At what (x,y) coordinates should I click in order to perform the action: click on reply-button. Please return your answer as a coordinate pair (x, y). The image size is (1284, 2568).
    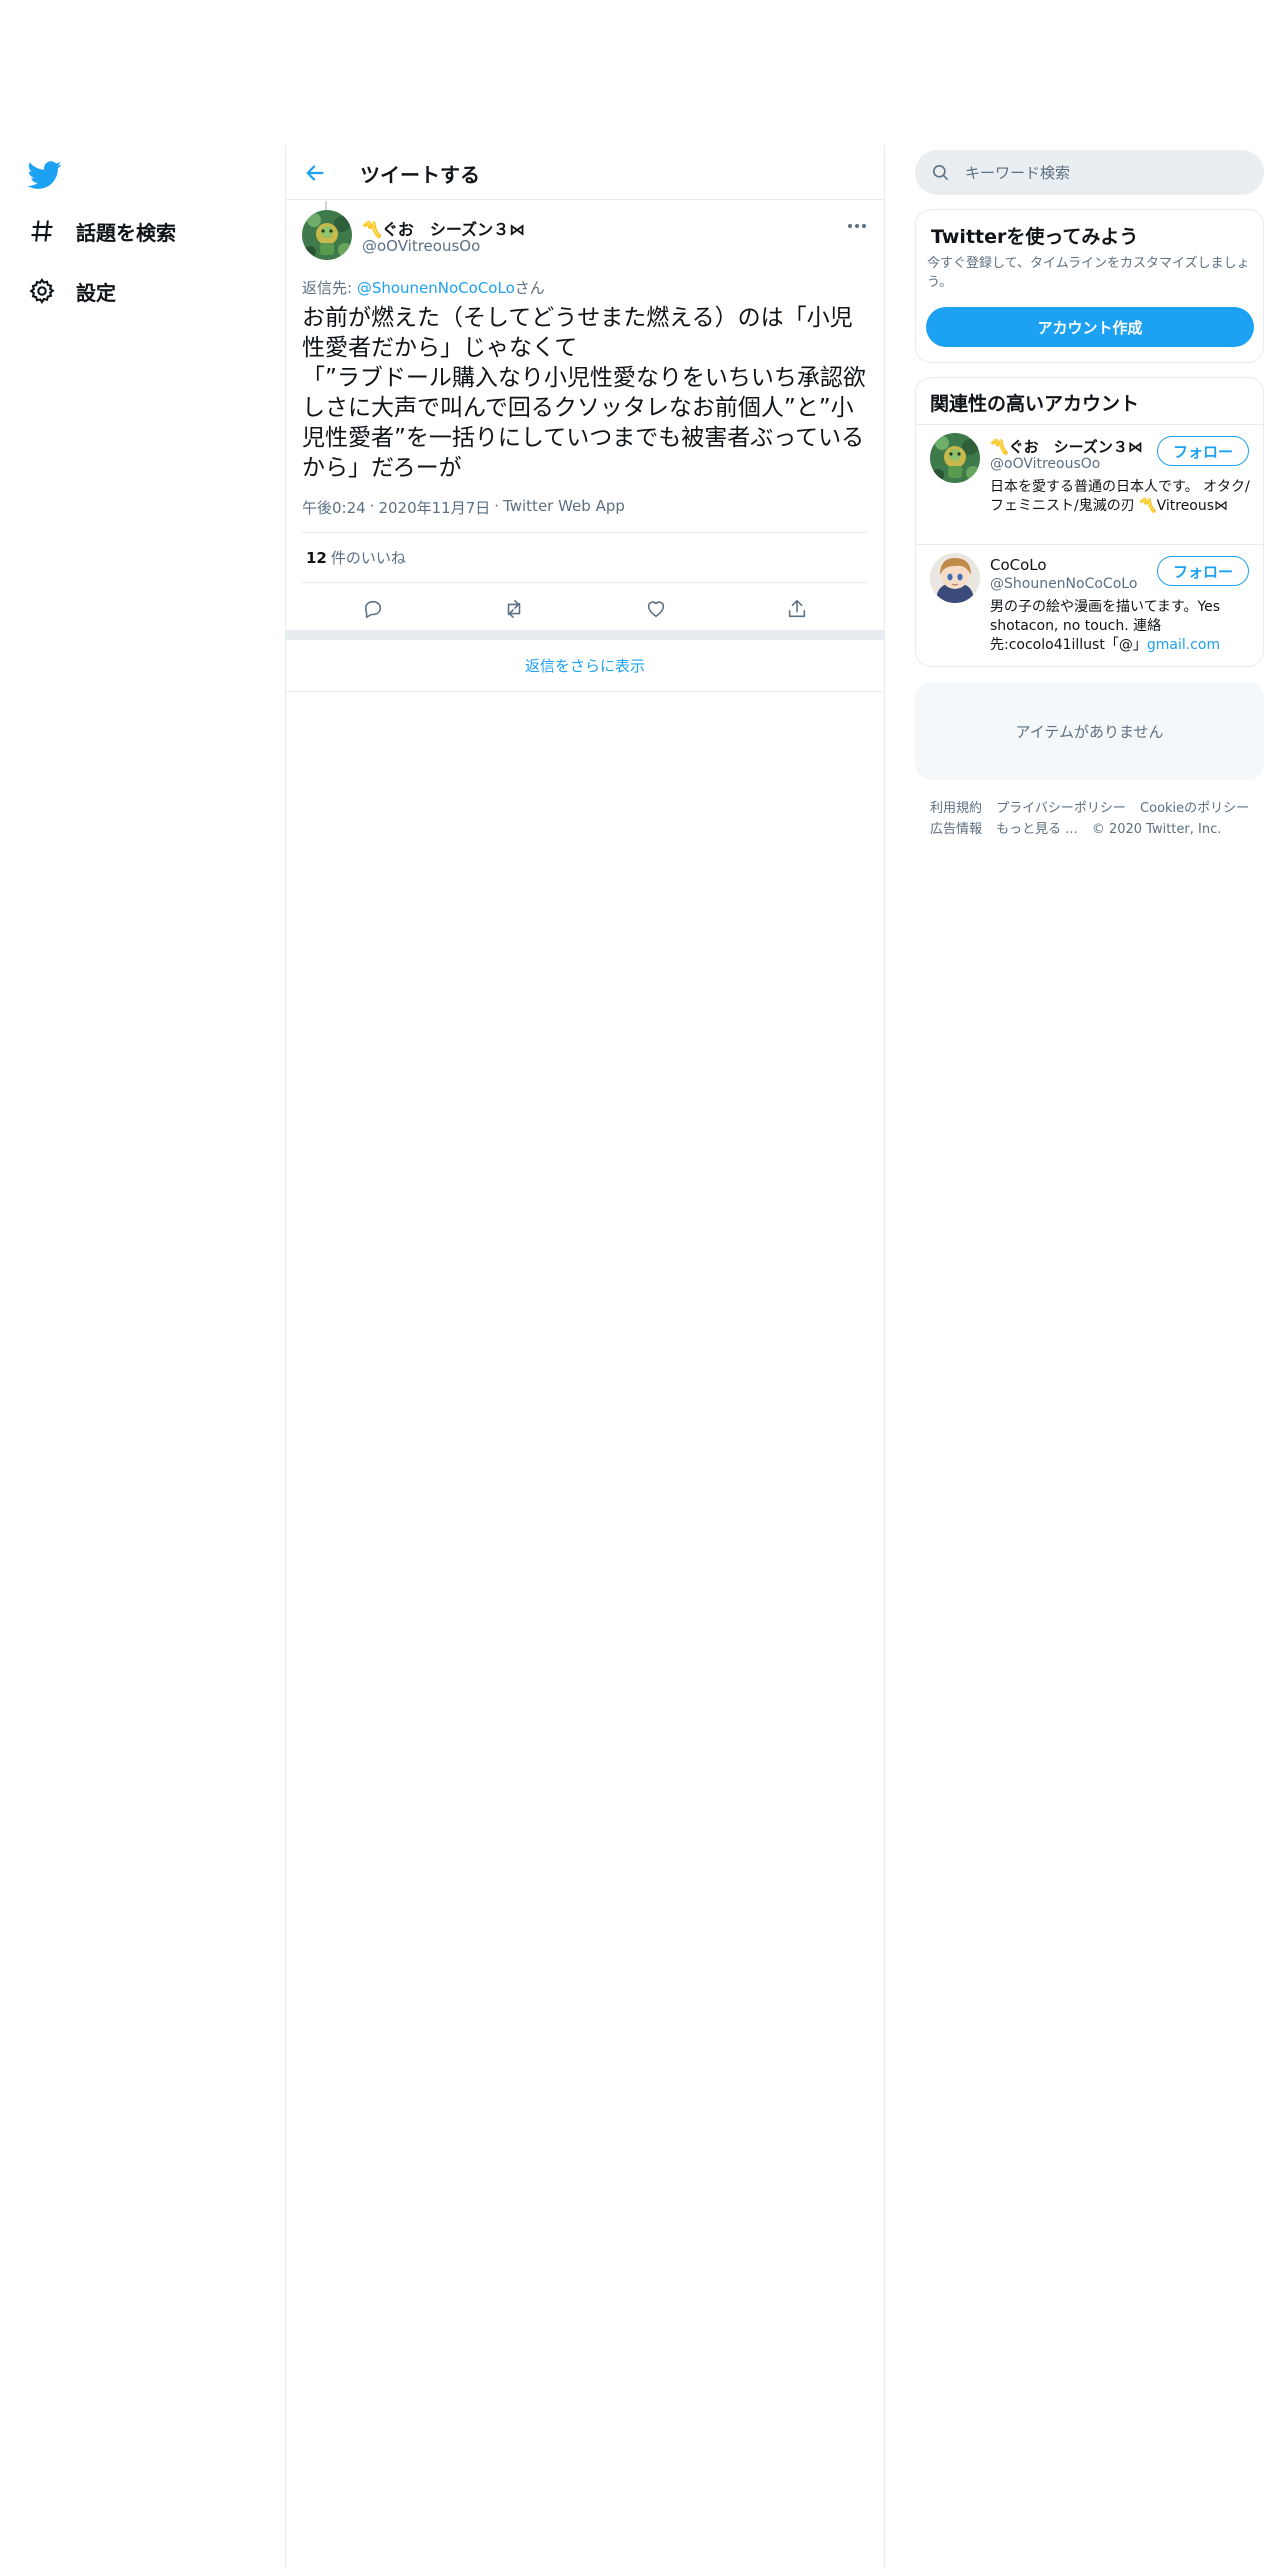
    Looking at the image, I should click on (373, 609).